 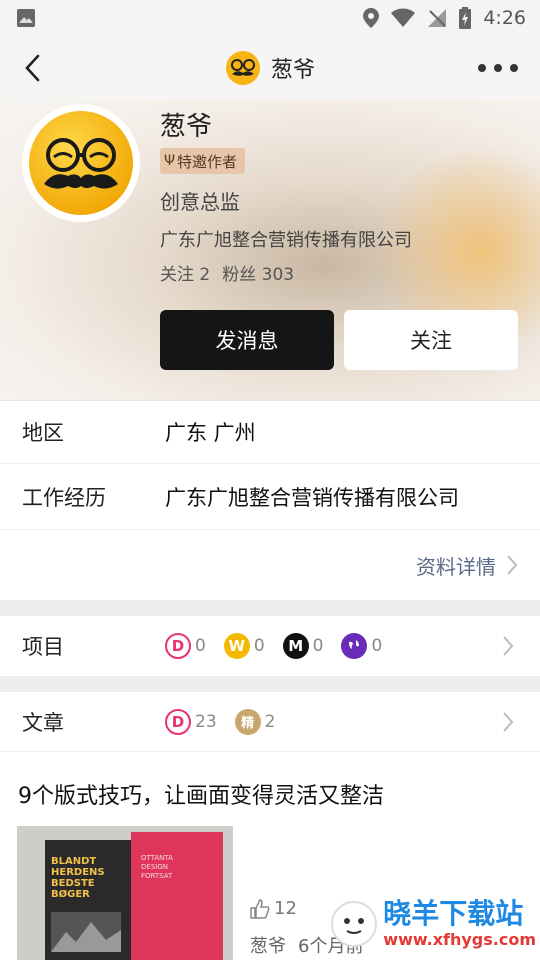 I want to click on thumbs-up-icon, so click(x=260, y=908).